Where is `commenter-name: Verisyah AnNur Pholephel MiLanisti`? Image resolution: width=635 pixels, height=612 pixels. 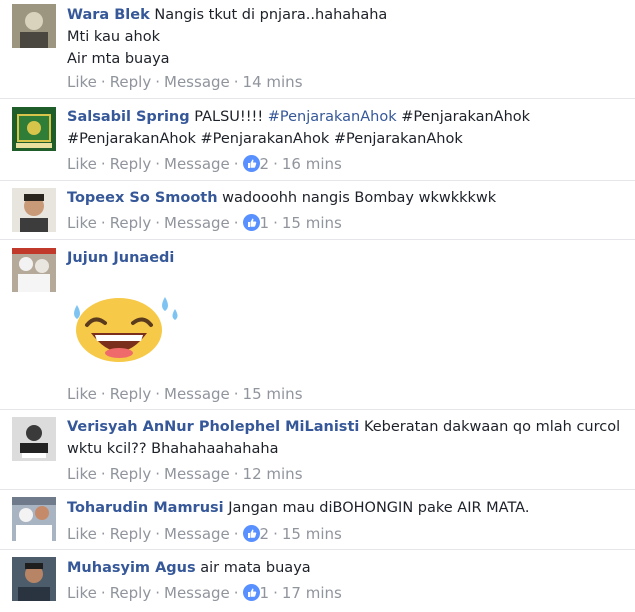 commenter-name: Verisyah AnNur Pholephel MiLanisti is located at coordinates (213, 427).